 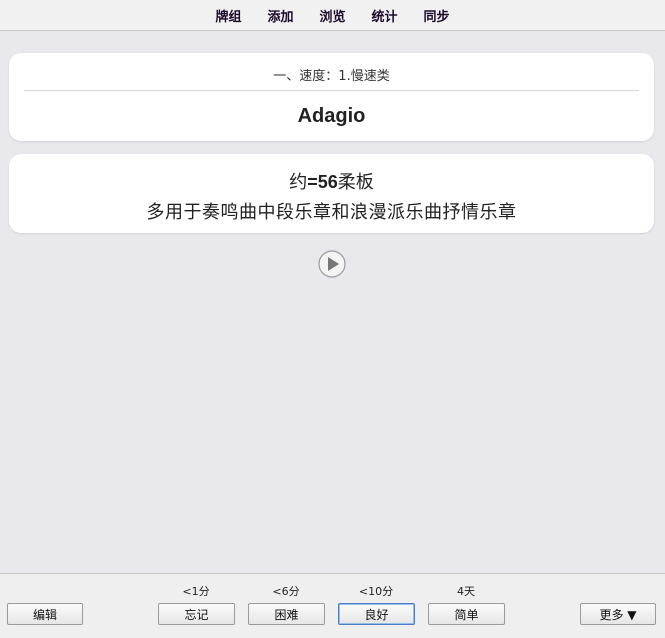 What do you see at coordinates (466, 614) in the screenshot?
I see `easy-button: 简单` at bounding box center [466, 614].